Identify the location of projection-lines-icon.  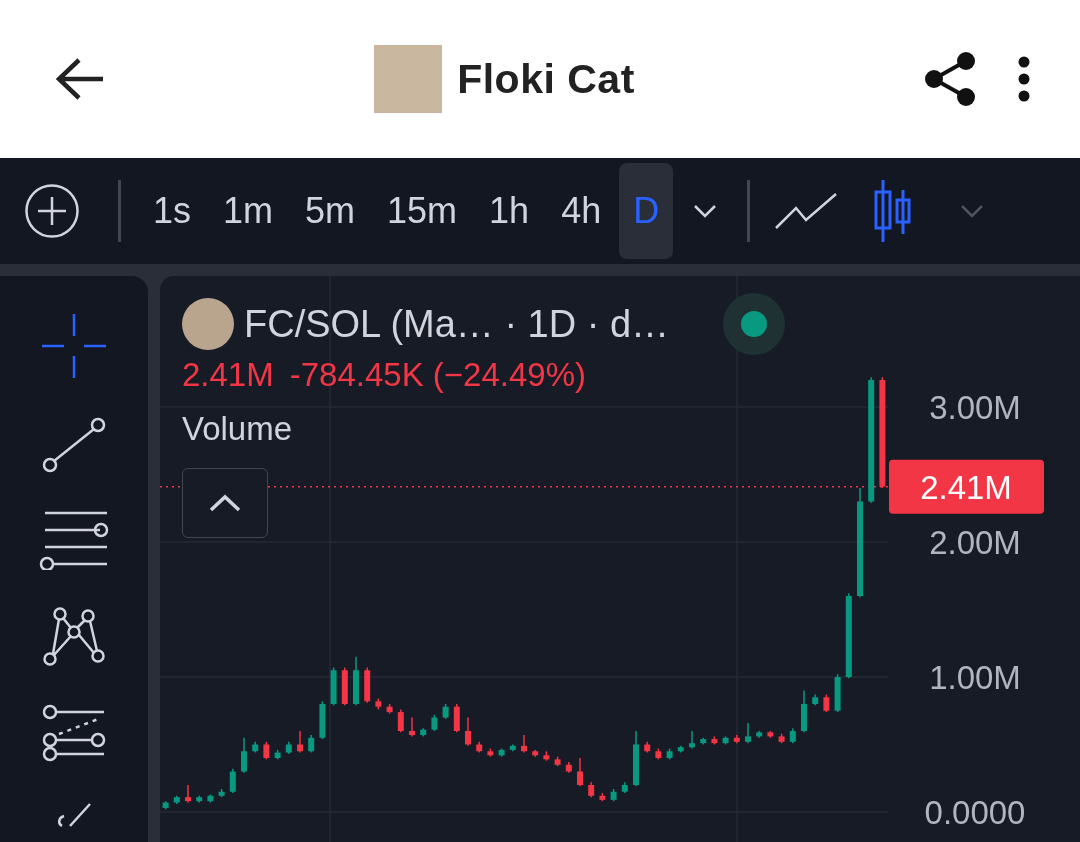
(74, 733).